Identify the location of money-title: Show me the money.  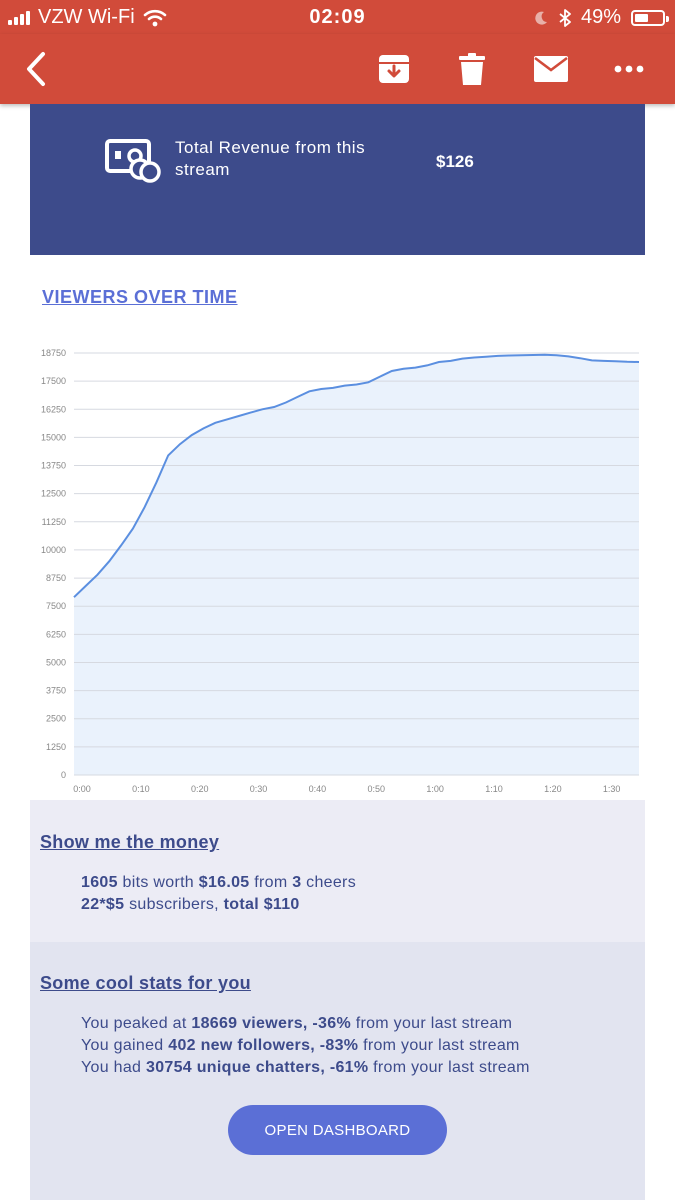
(129, 842).